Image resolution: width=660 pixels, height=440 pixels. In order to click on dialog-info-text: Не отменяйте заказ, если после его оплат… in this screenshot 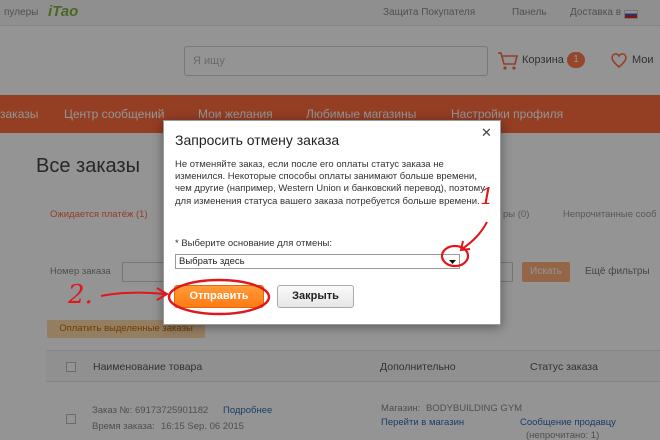, I will do `click(330, 183)`.